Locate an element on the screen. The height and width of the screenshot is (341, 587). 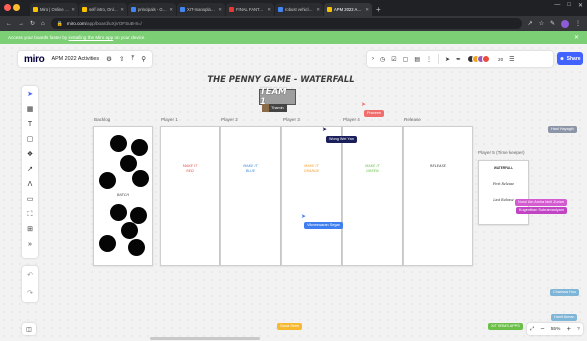
browser-tab: FINAL FANTASY VII Re...✕ is located at coordinates (250, 9).